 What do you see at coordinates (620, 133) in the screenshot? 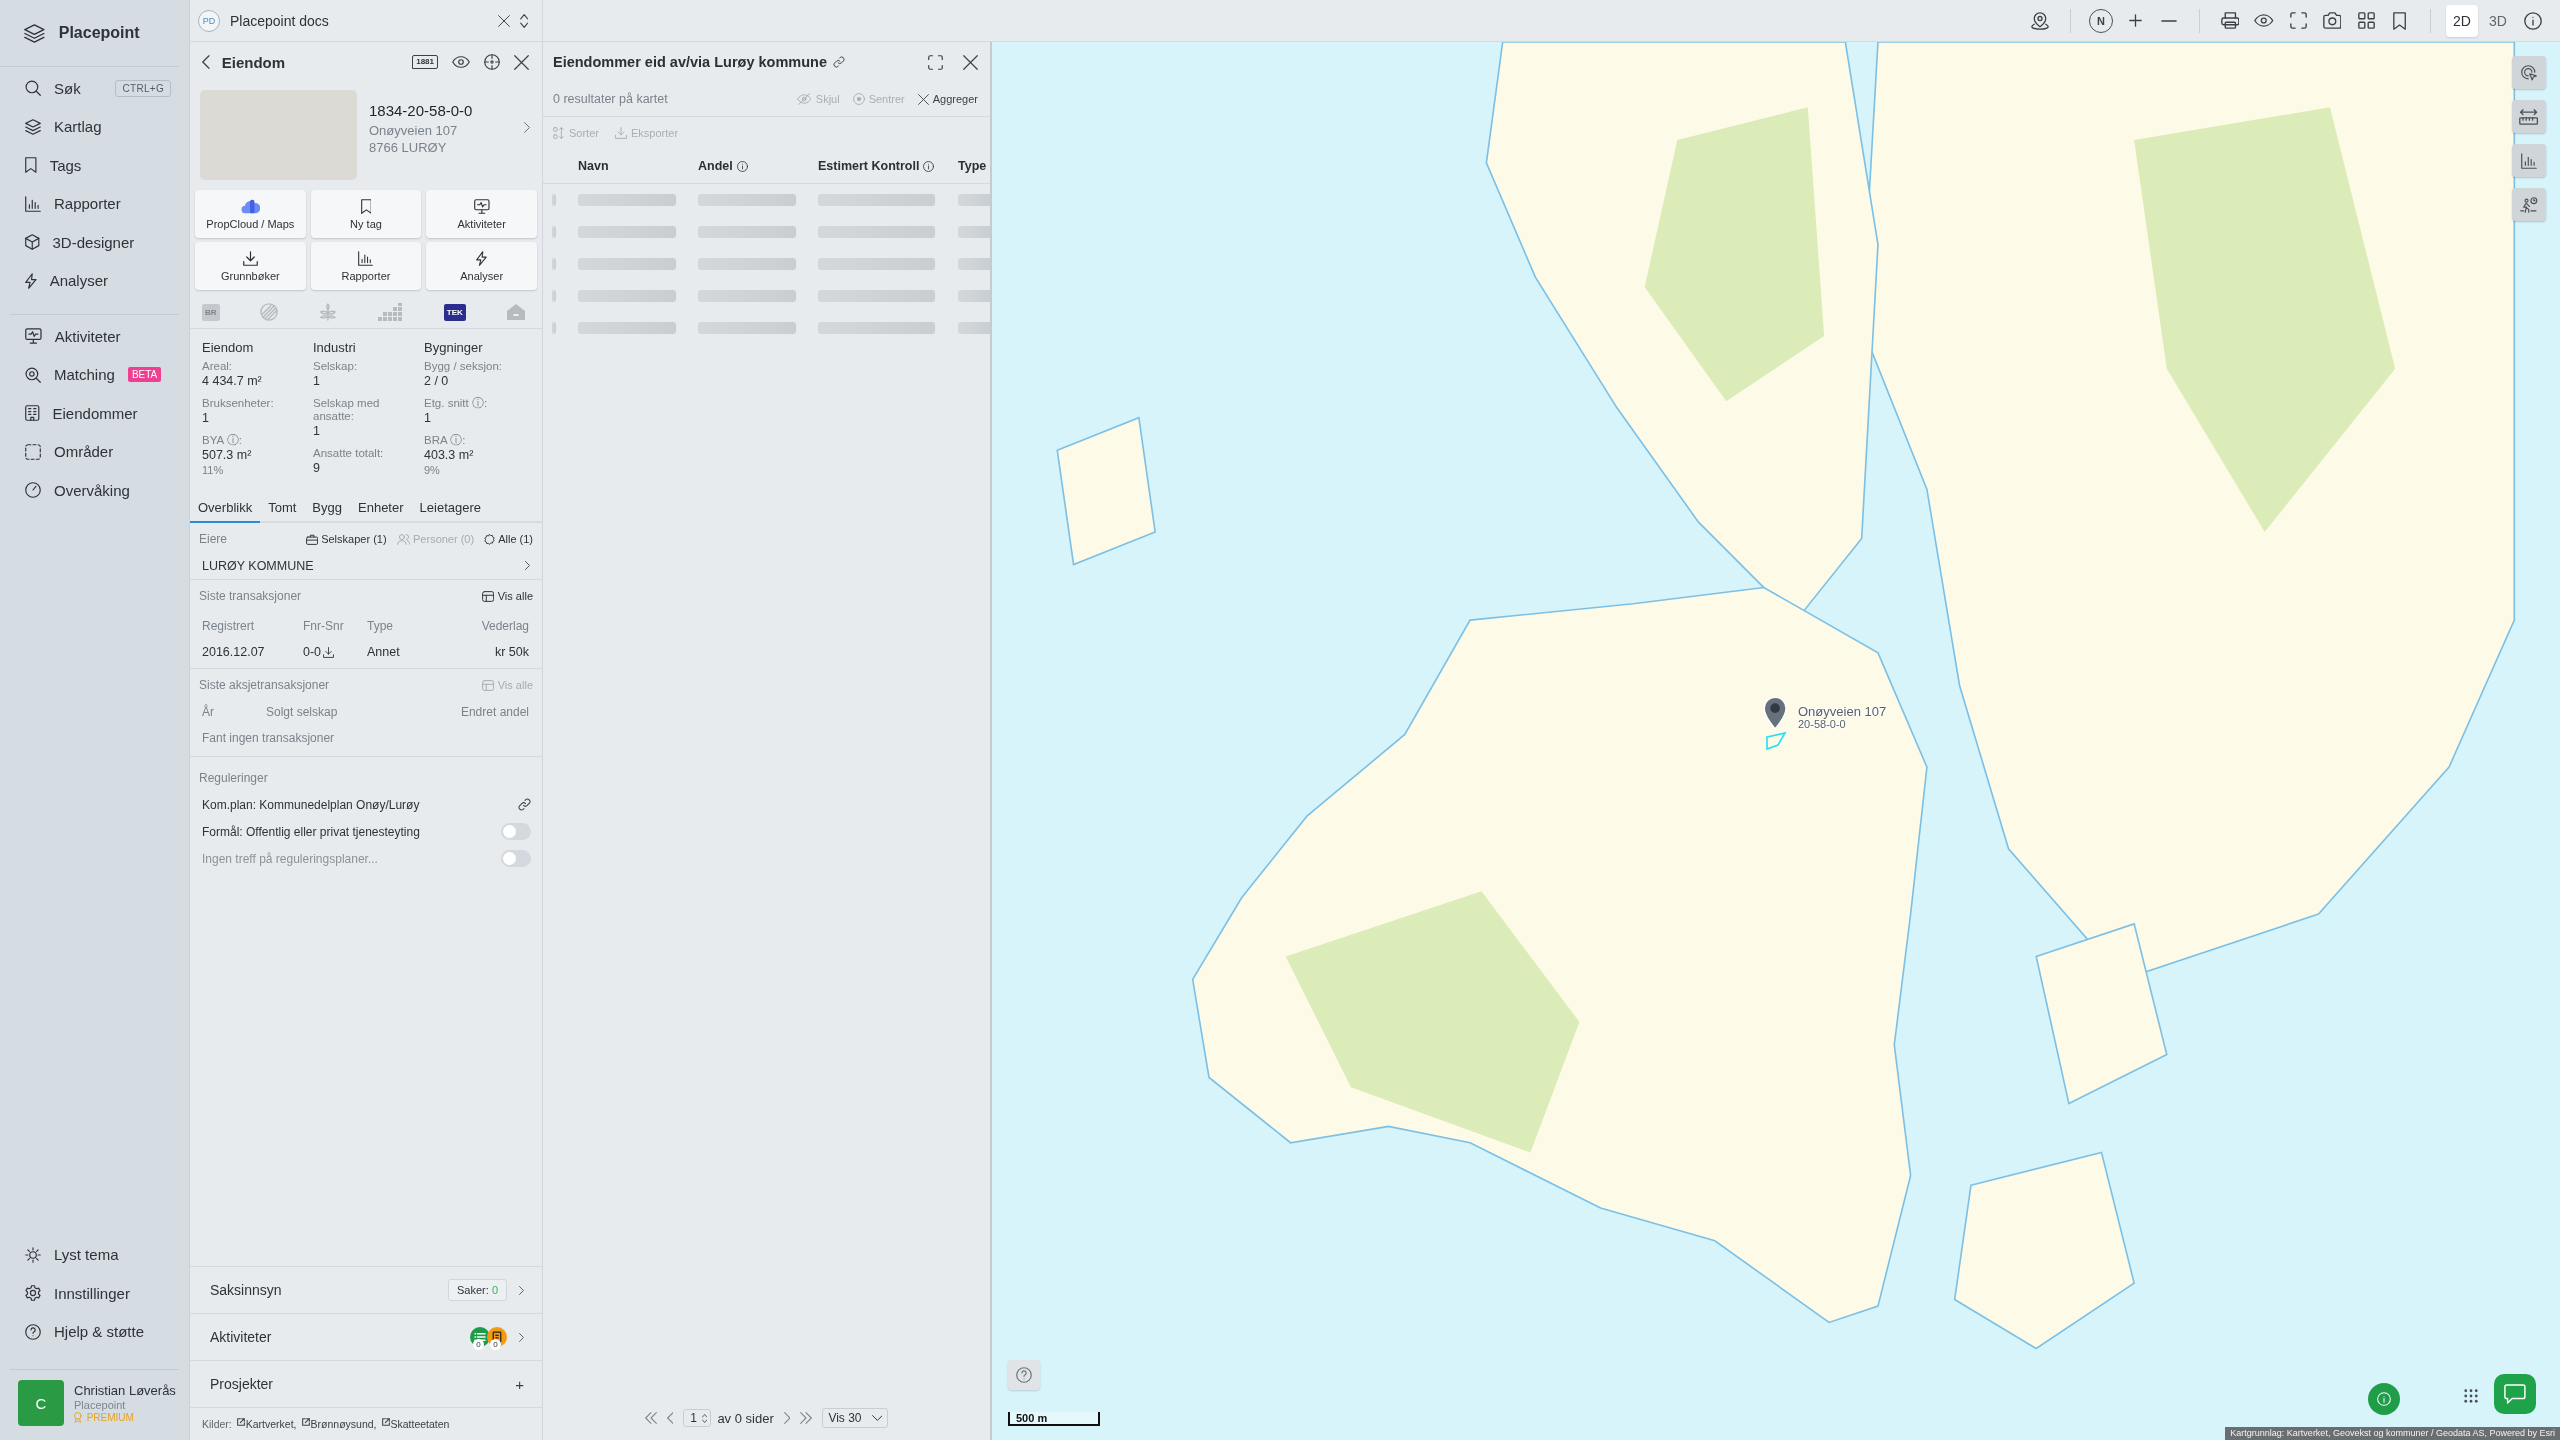
I see `download-icon` at bounding box center [620, 133].